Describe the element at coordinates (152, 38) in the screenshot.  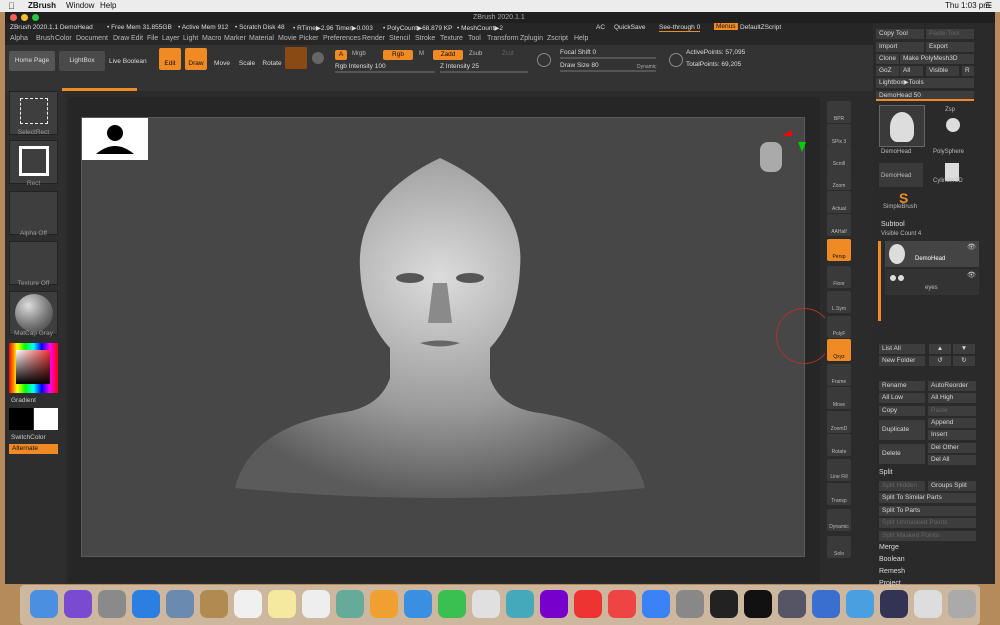
I see `menu-file: File` at that location.